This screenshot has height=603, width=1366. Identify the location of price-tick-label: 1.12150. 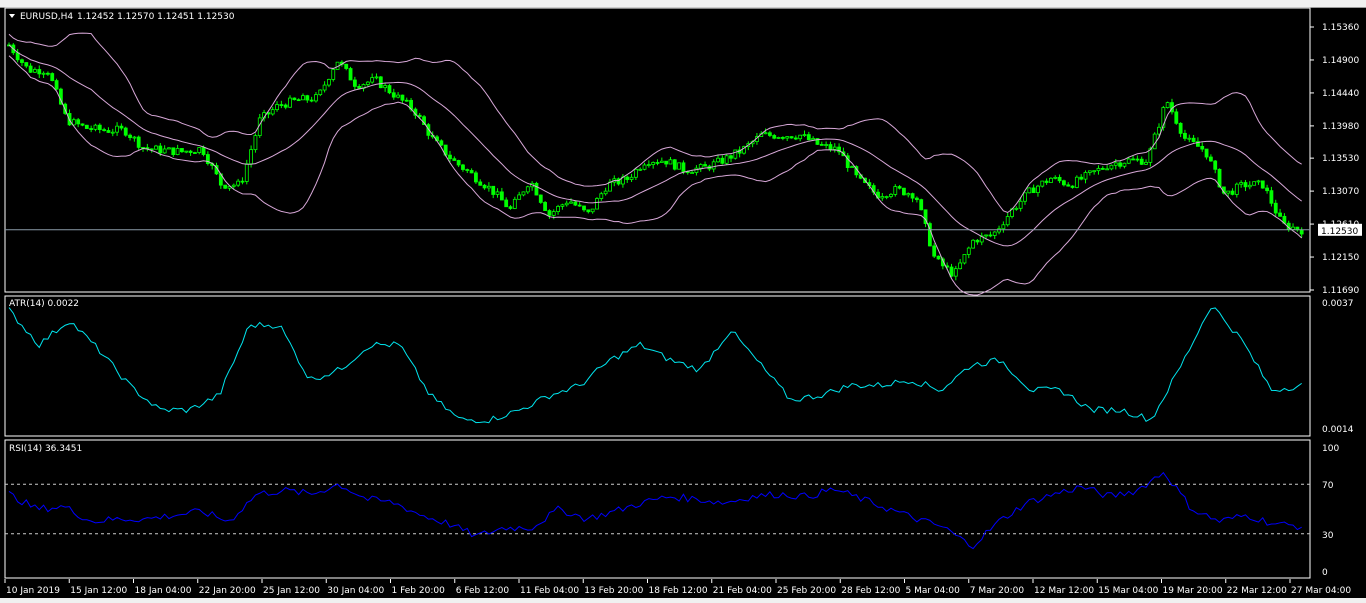
(1340, 258).